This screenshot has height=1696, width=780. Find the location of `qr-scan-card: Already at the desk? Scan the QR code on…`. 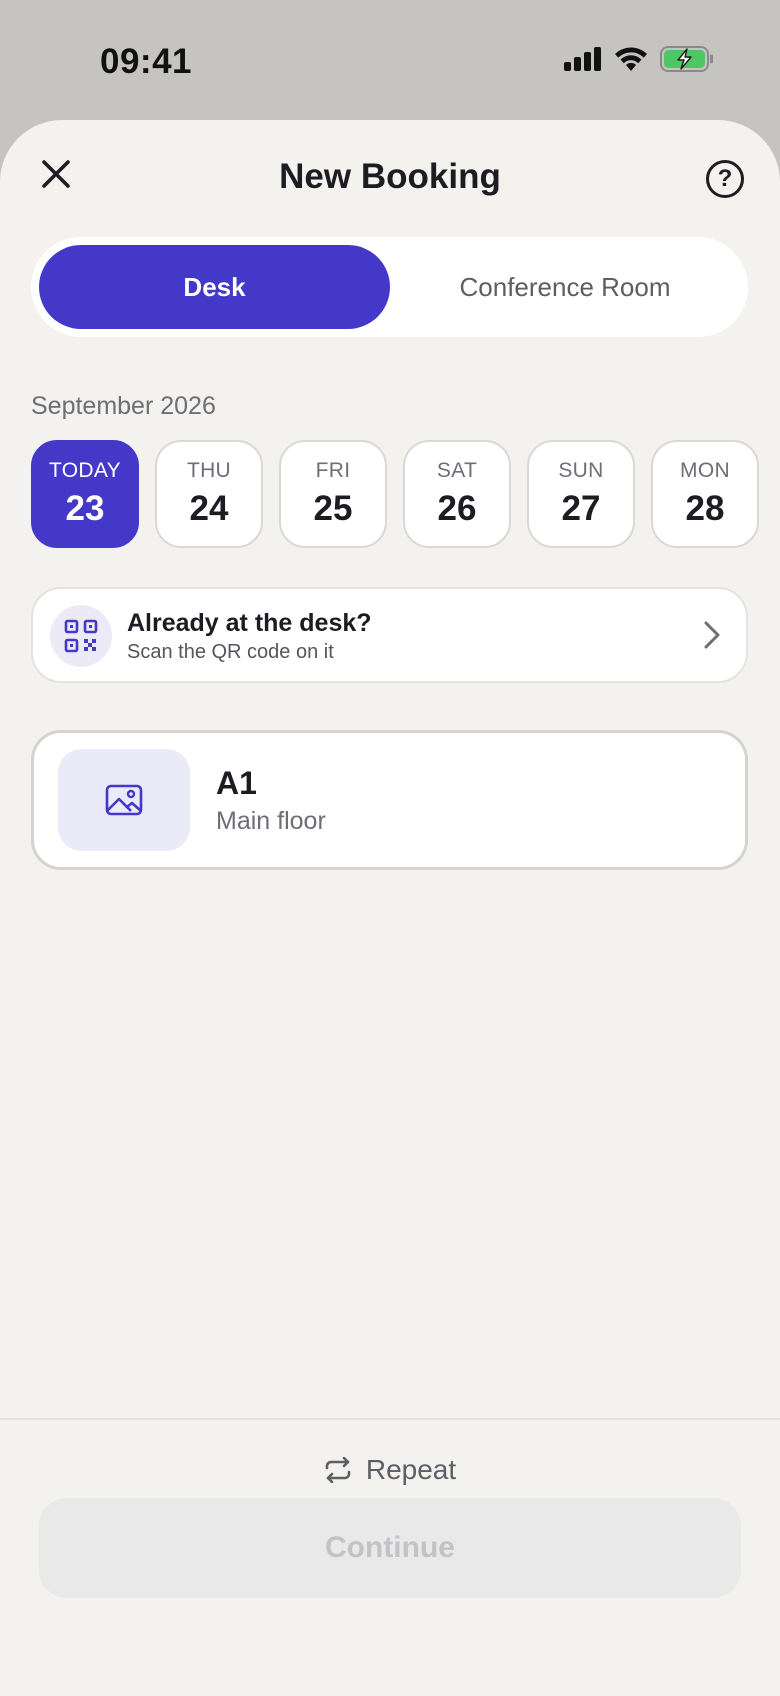

qr-scan-card: Already at the desk? Scan the QR code on… is located at coordinates (389, 635).